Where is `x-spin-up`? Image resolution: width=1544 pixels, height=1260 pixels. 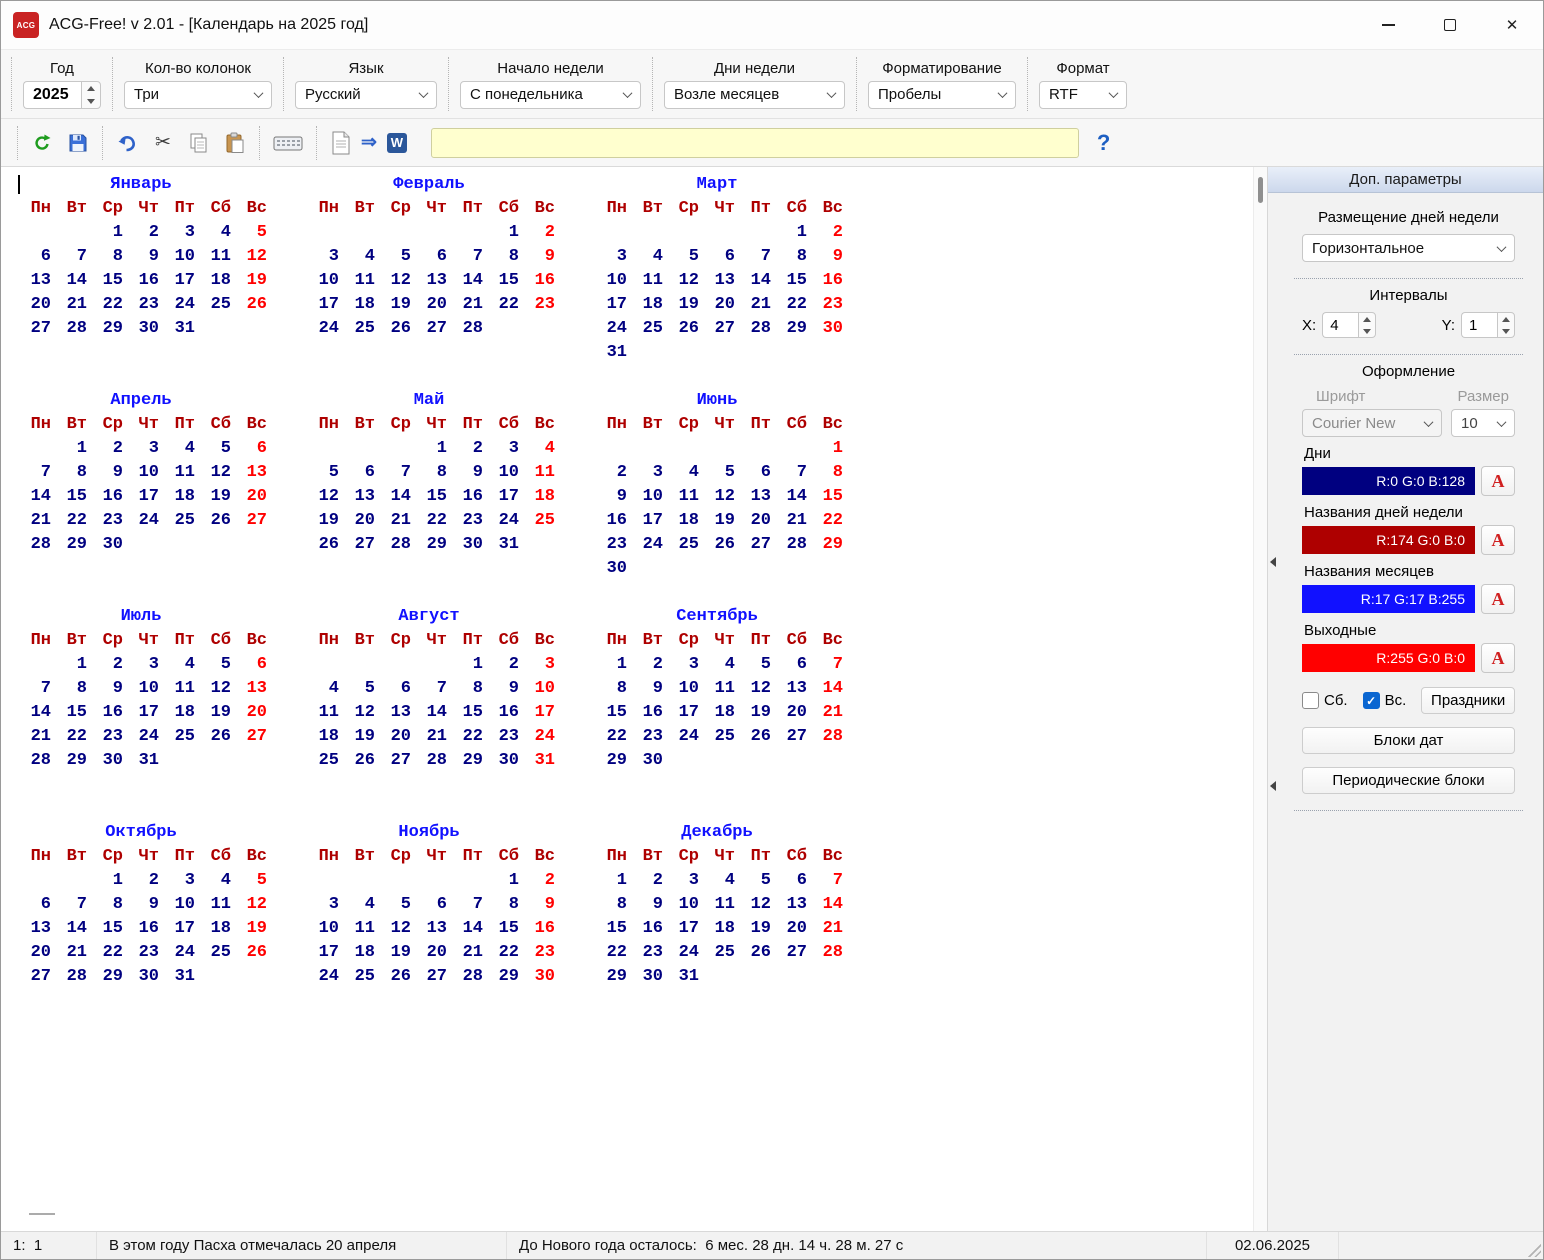
x-spin-up is located at coordinates (1367, 319).